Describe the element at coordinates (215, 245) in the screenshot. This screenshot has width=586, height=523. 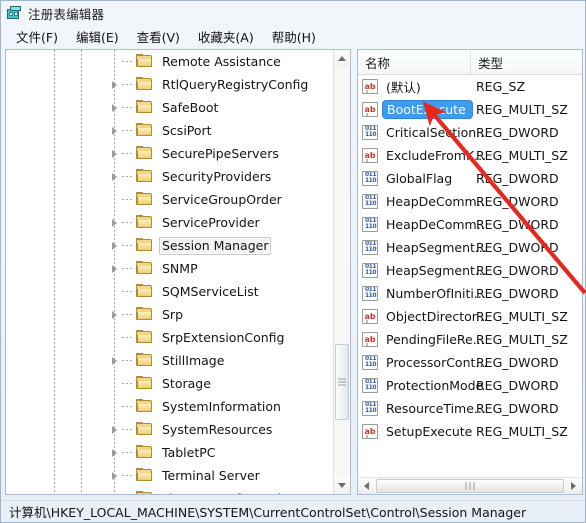
I see `tree-item-label: Session Manager` at that location.